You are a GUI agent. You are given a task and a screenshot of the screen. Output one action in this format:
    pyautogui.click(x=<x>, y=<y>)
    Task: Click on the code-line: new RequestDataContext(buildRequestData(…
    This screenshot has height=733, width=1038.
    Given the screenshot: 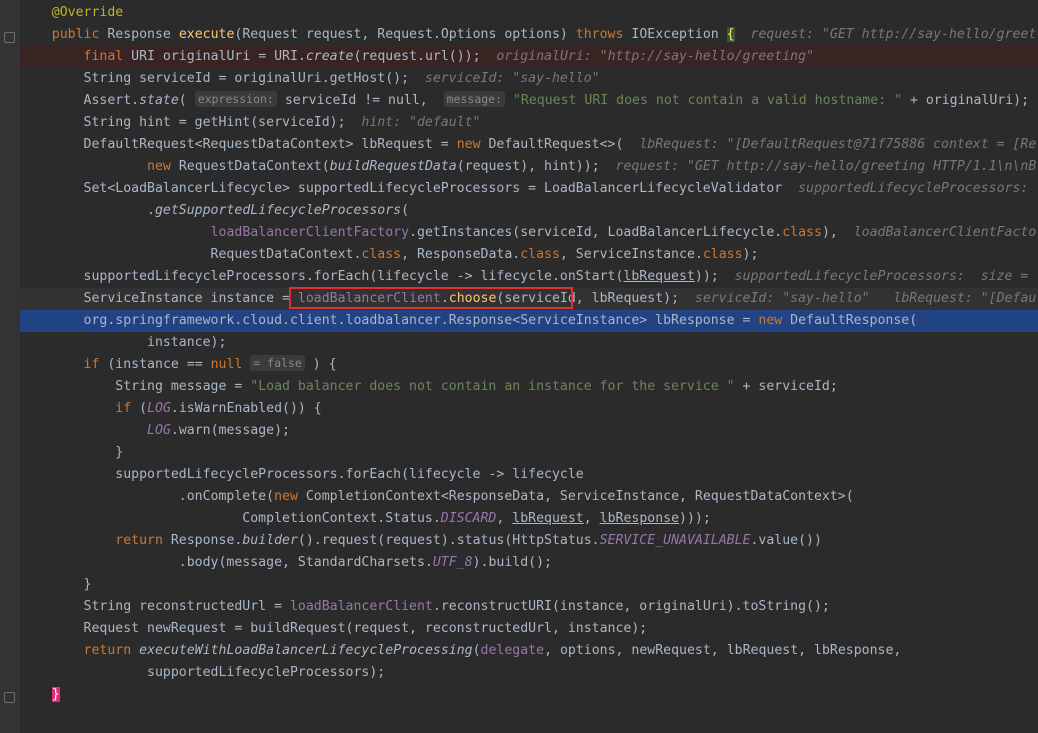 What is the action you would take?
    pyautogui.click(x=592, y=166)
    